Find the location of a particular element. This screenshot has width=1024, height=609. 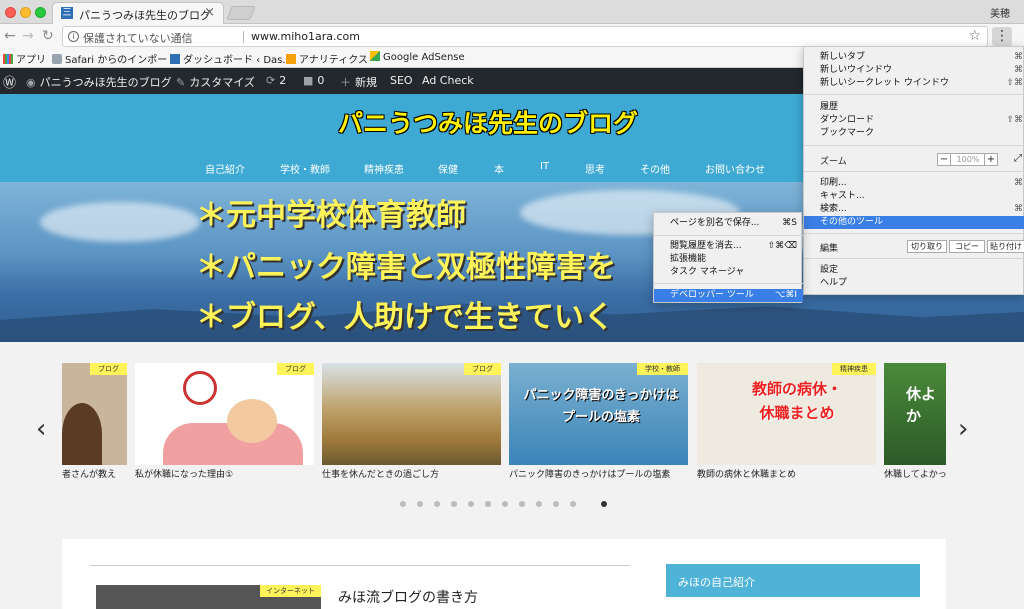

nav-item: 学校・教師 is located at coordinates (305, 168).